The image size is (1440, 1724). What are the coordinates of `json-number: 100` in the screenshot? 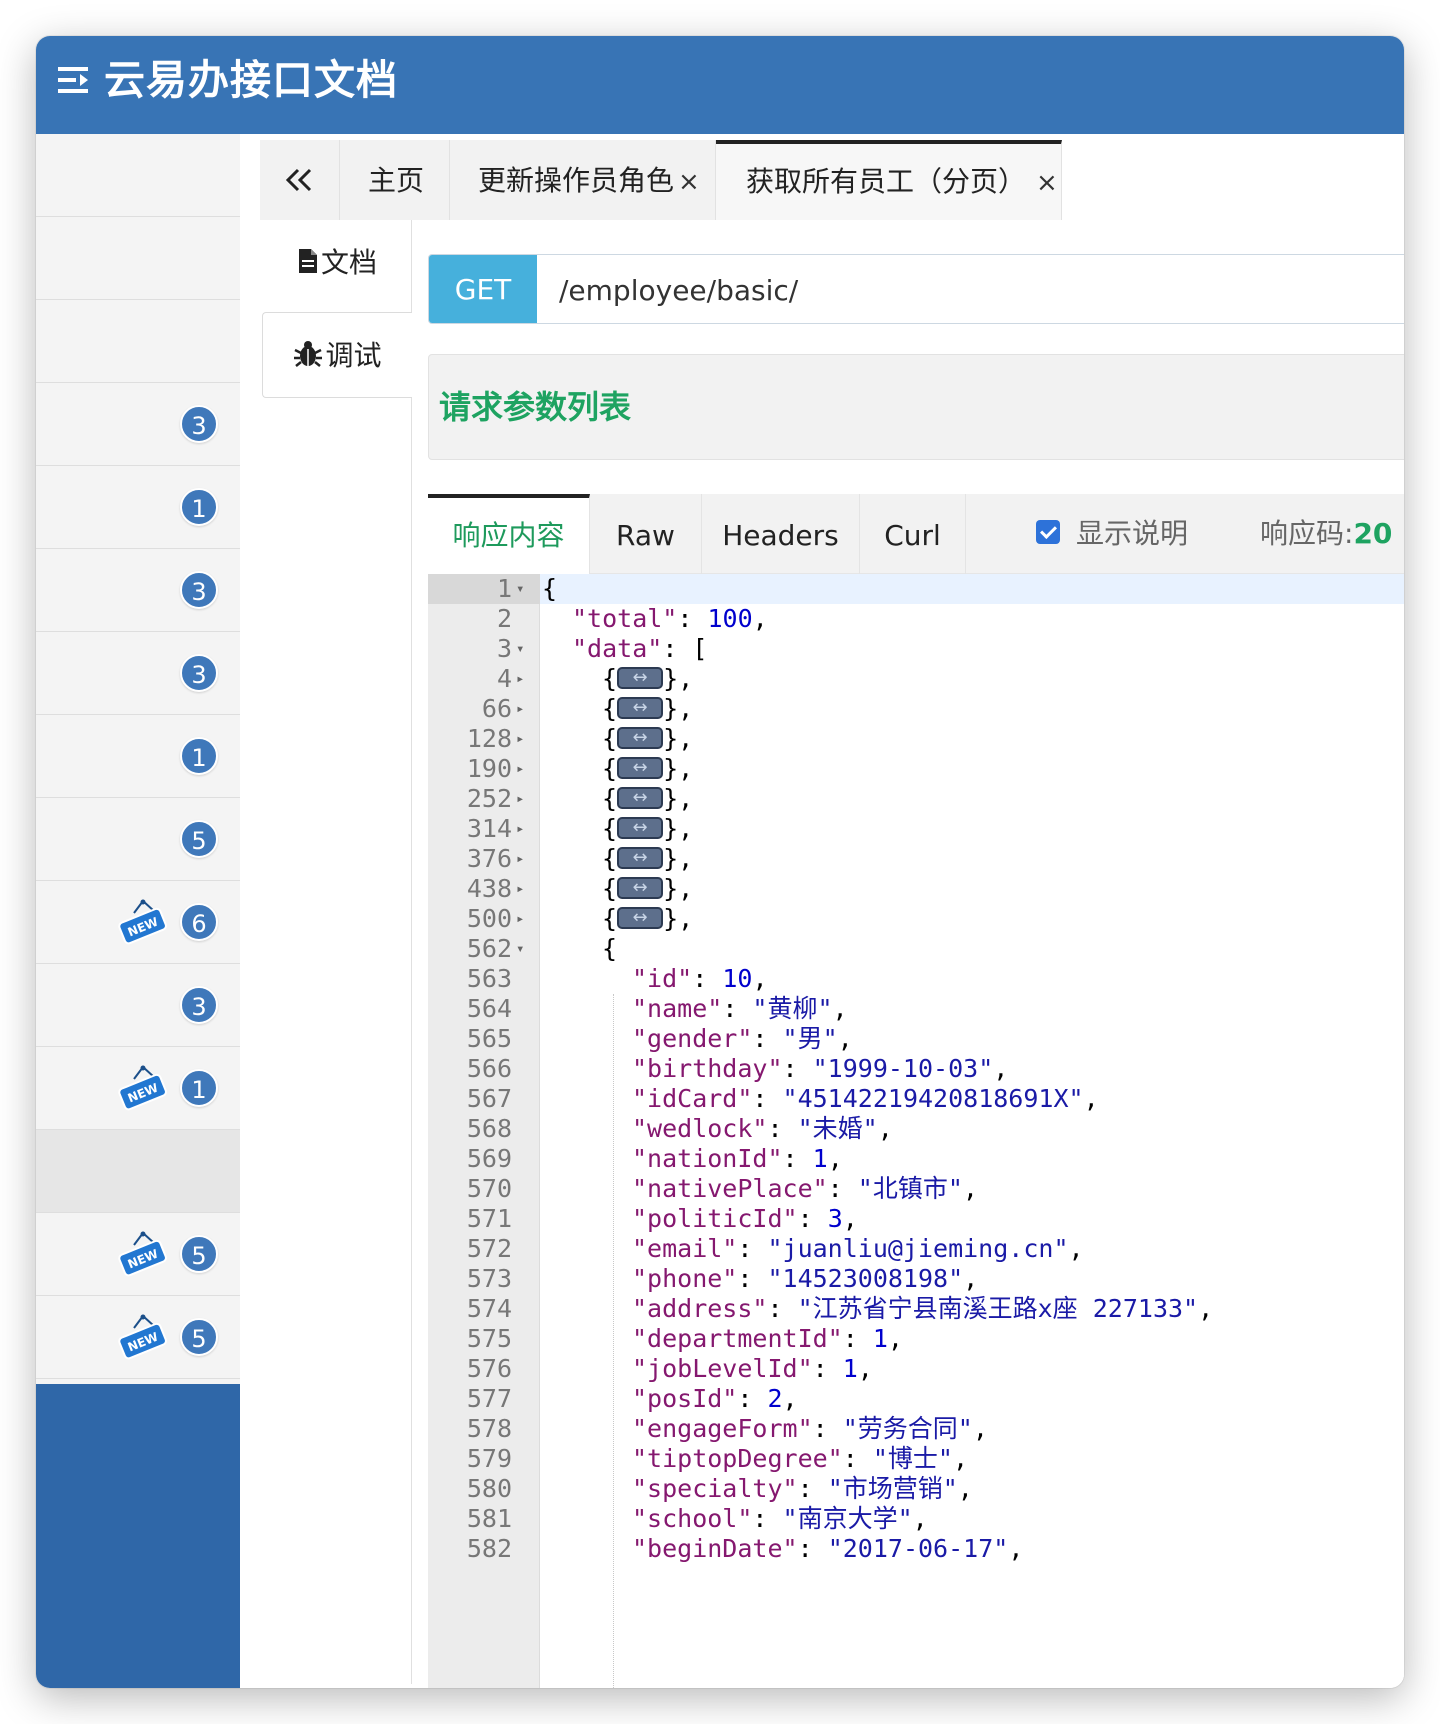 It's located at (730, 618).